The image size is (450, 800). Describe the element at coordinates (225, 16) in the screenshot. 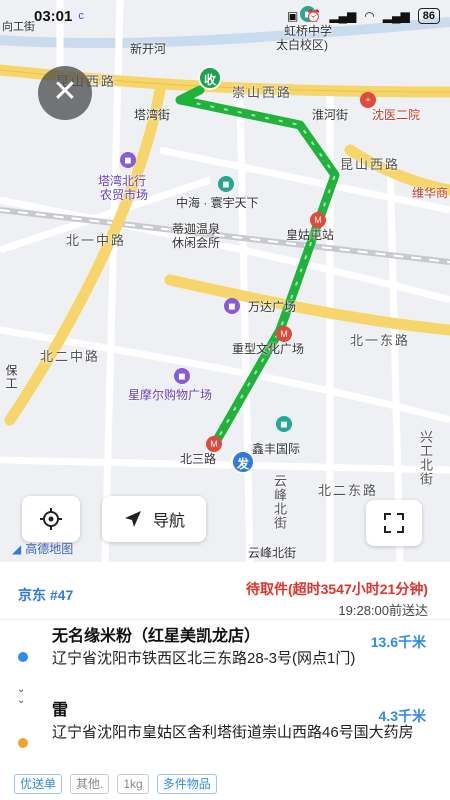

I see `status-bar: 向工街 03:01 c ▣ ⏰ ▂▄▆ ◠ ▂▄▆ 86` at that location.